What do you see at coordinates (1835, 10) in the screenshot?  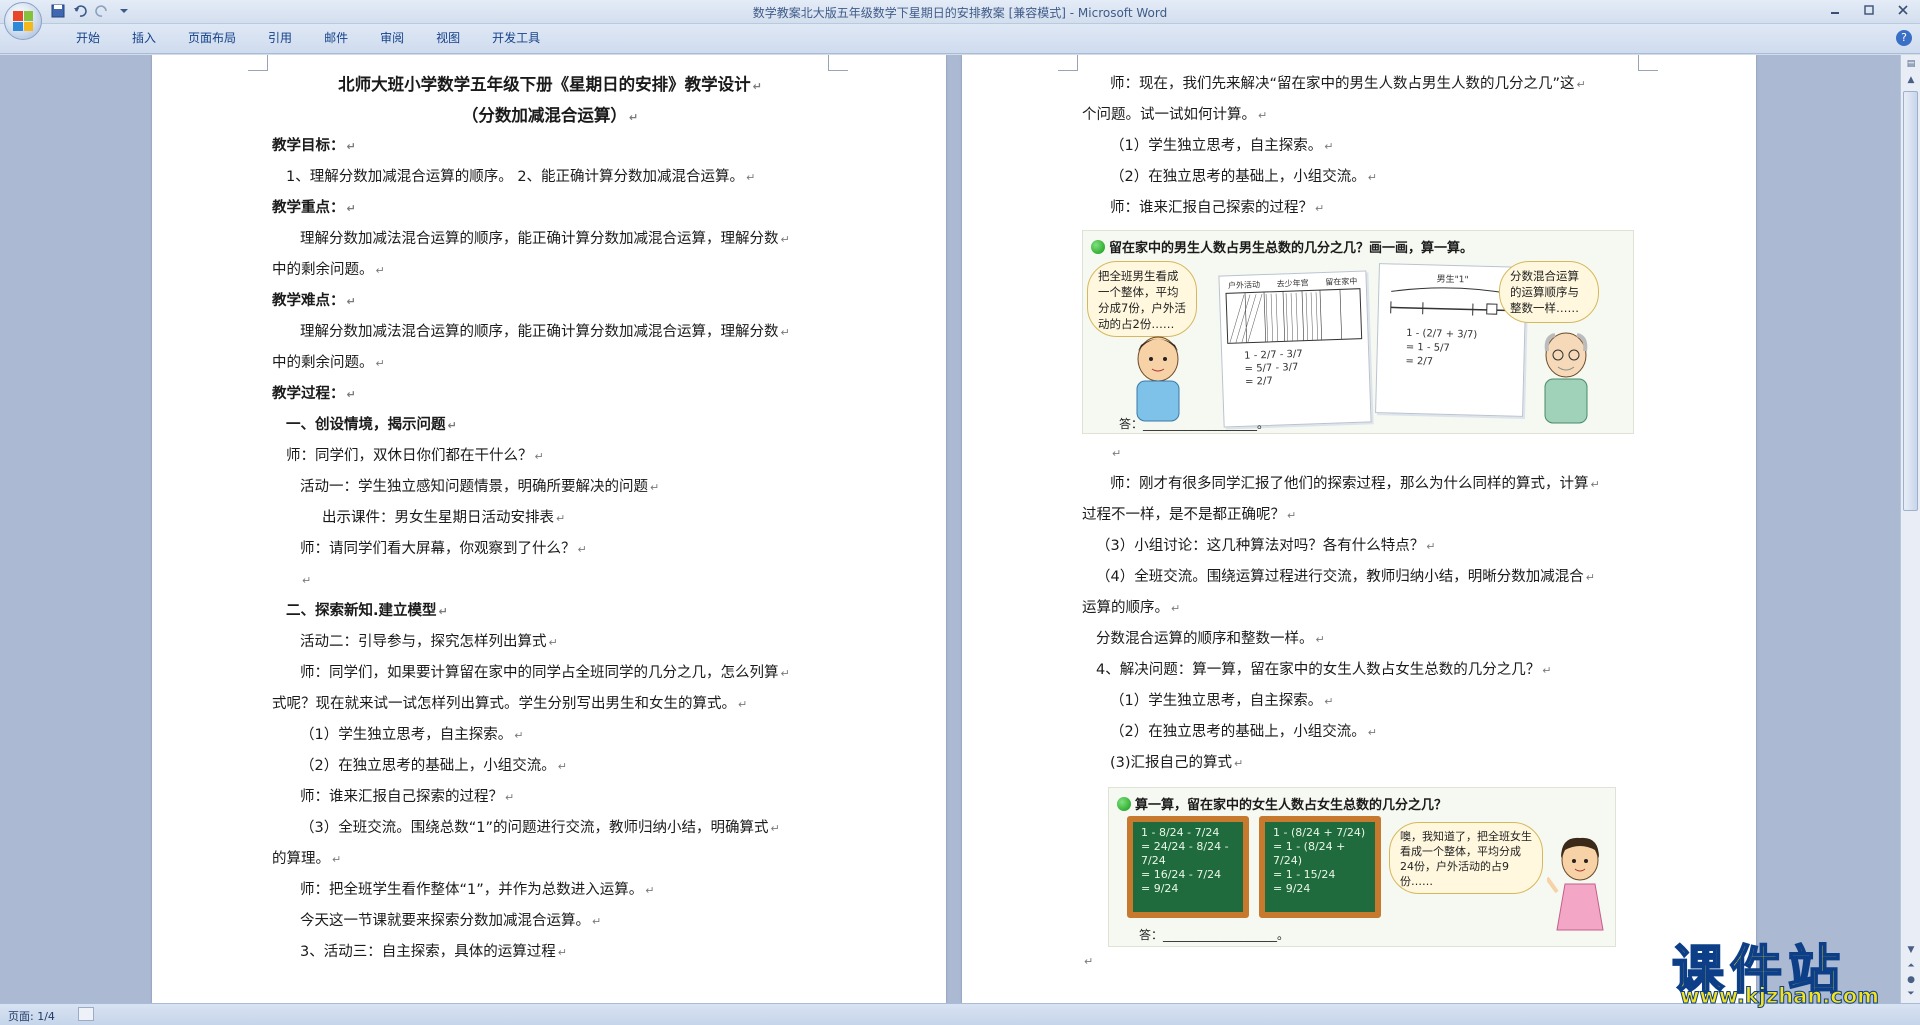 I see `minimize-icon` at bounding box center [1835, 10].